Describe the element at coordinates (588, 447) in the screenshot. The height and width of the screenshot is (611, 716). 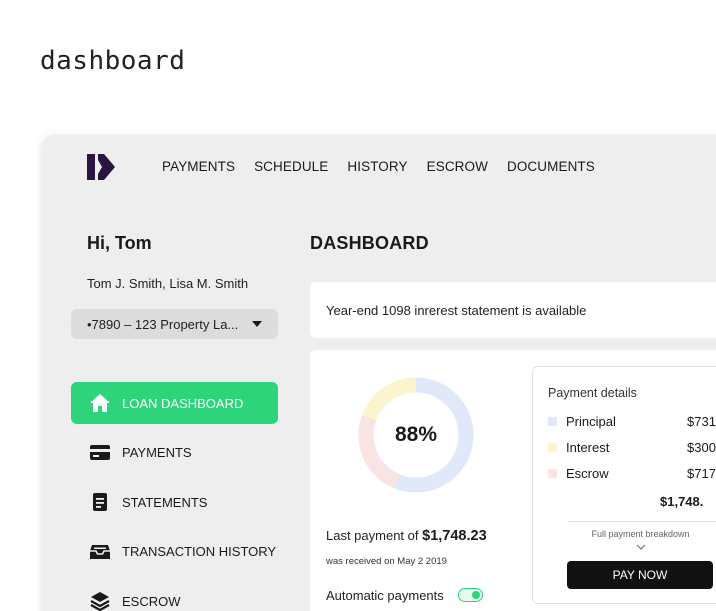
I see `detail-name: Interest` at that location.